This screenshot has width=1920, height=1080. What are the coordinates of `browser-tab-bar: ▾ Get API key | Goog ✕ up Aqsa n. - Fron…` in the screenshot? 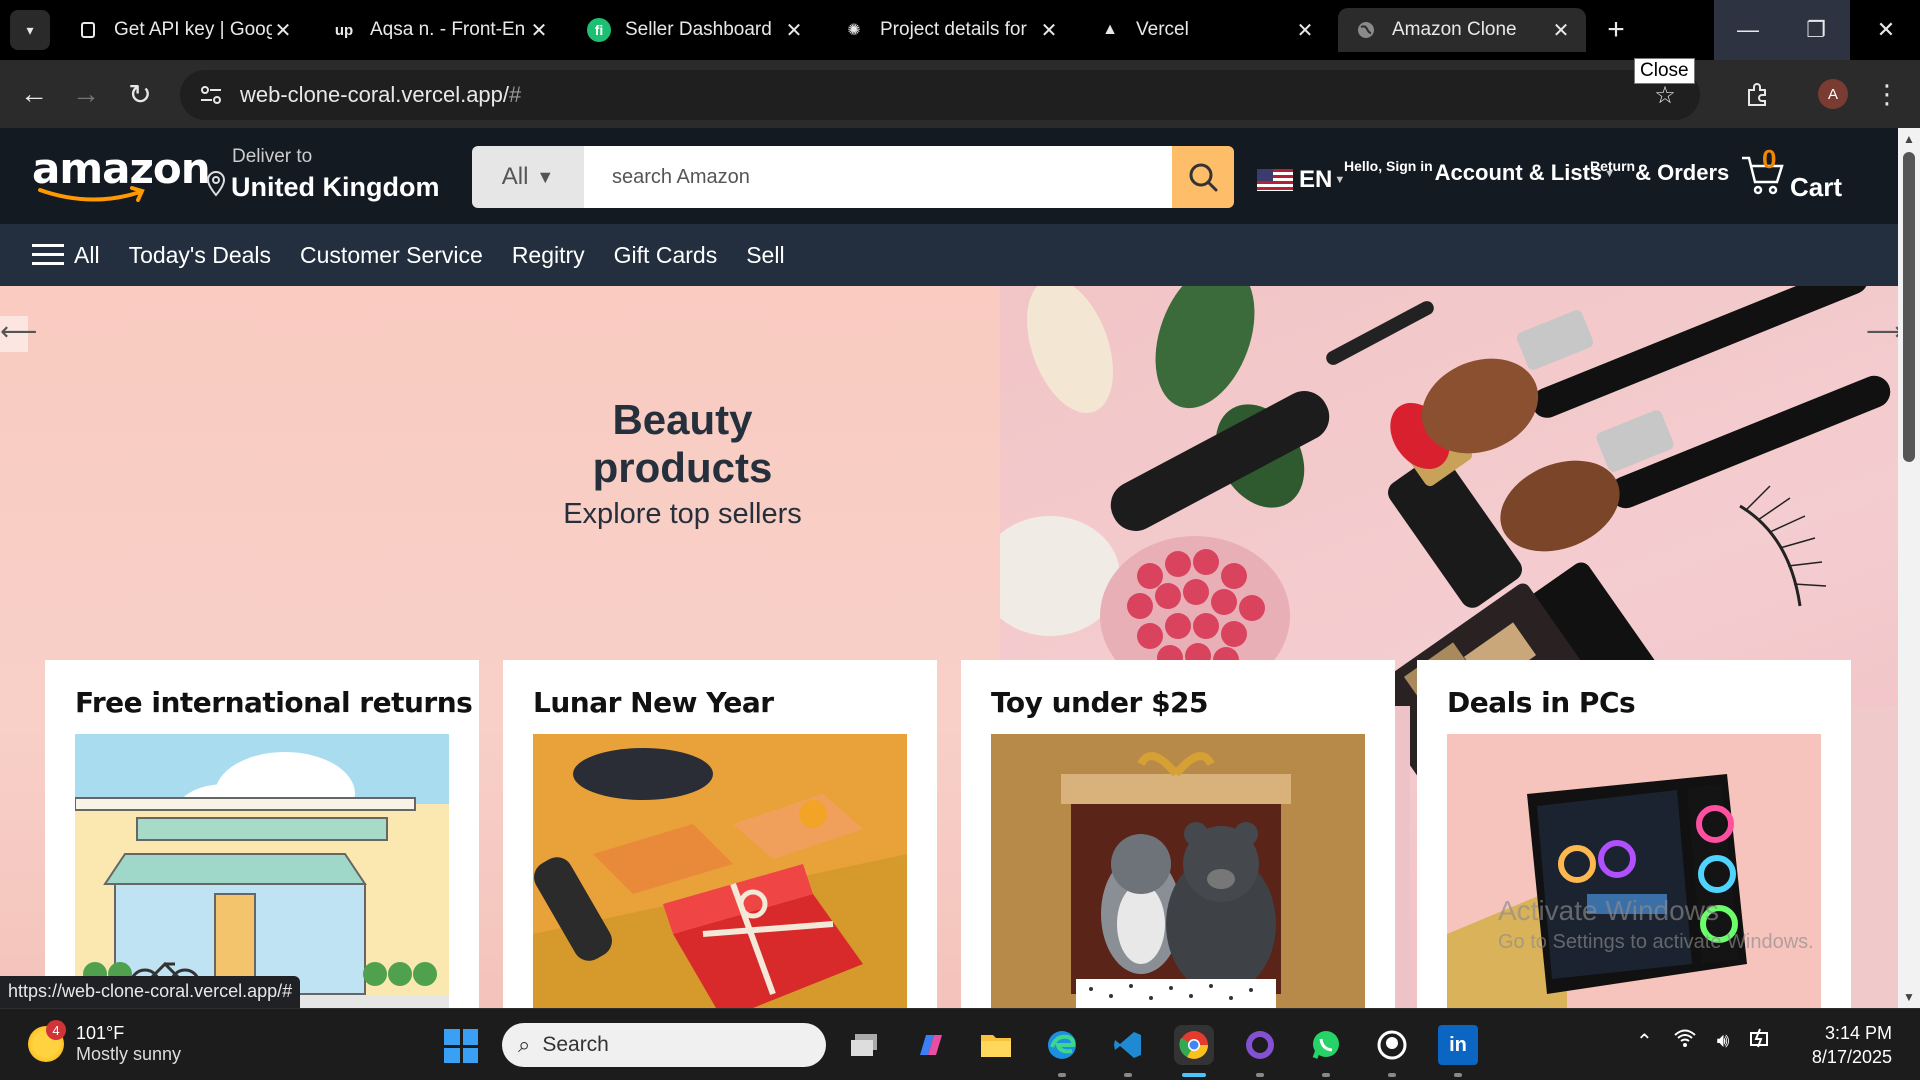 It's located at (960, 30).